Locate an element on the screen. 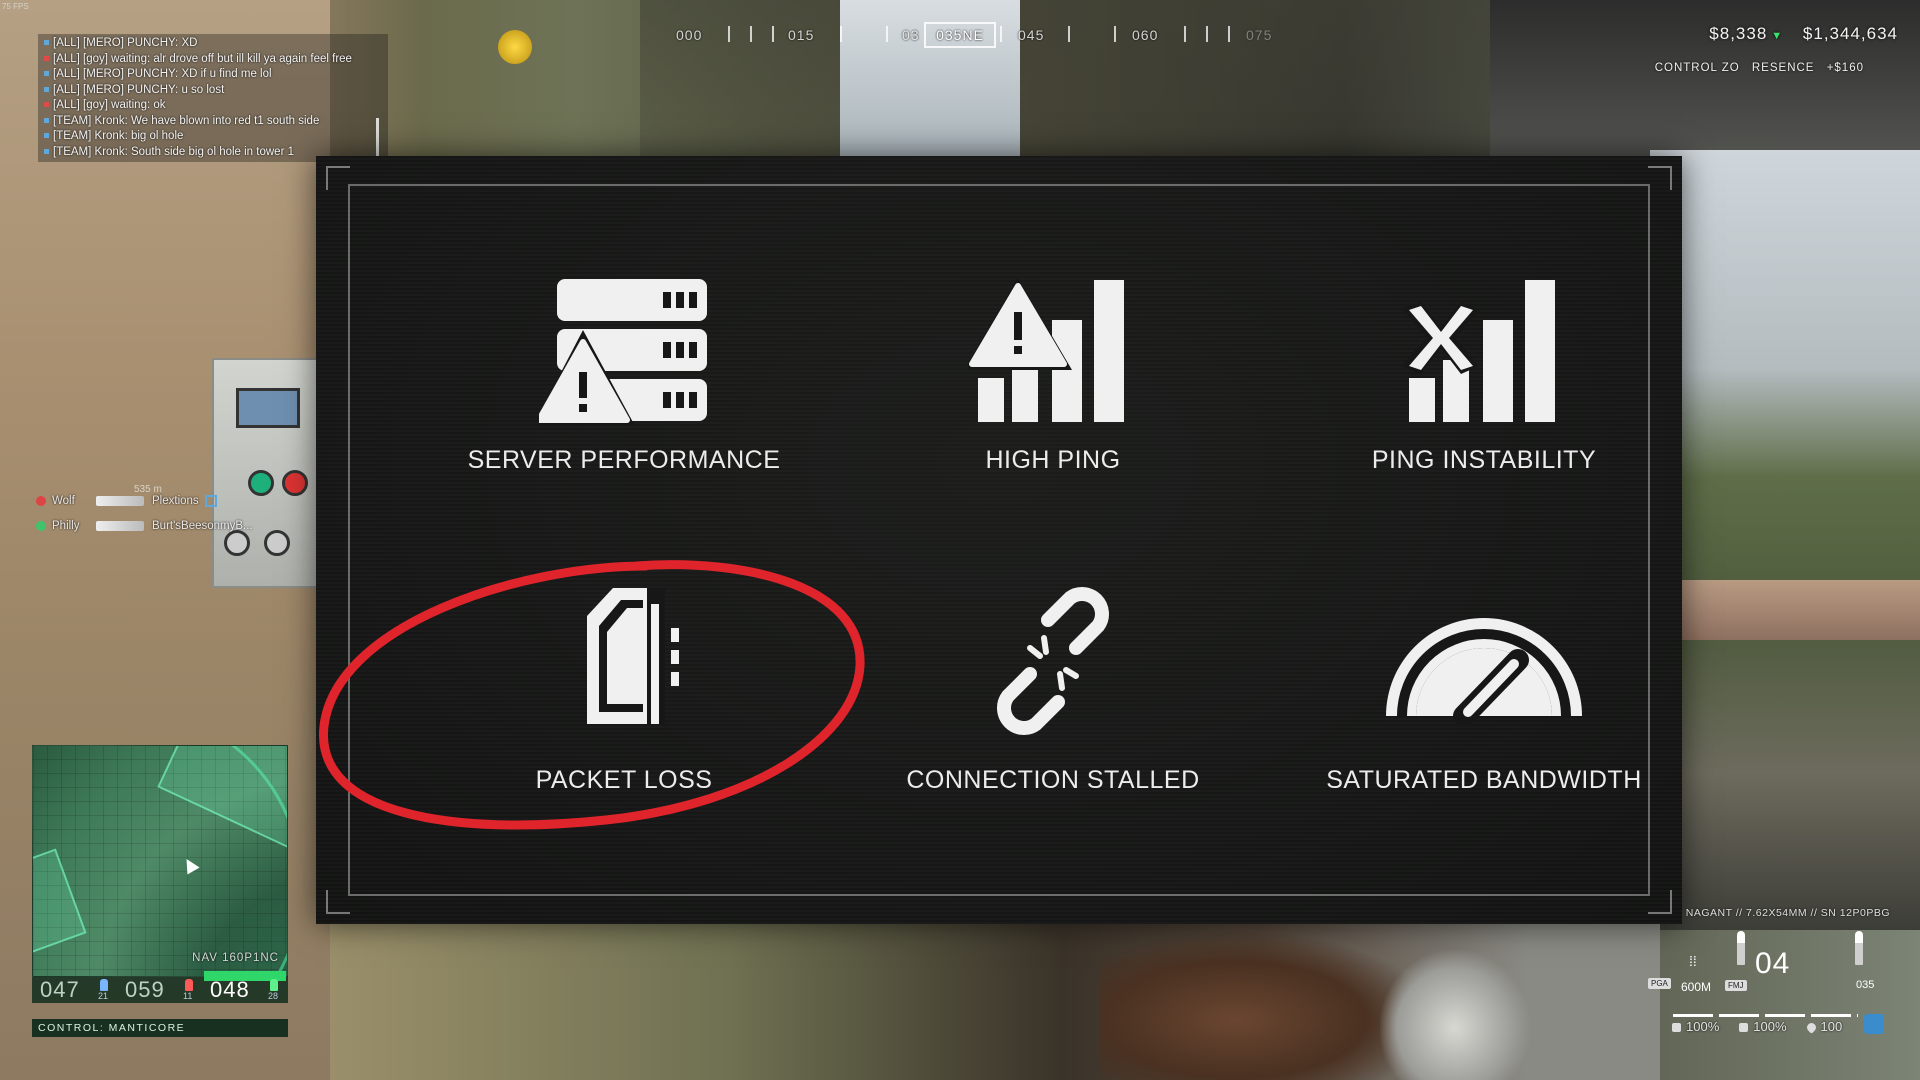  zone-presence-bonus-value: +$160 is located at coordinates (1845, 68).